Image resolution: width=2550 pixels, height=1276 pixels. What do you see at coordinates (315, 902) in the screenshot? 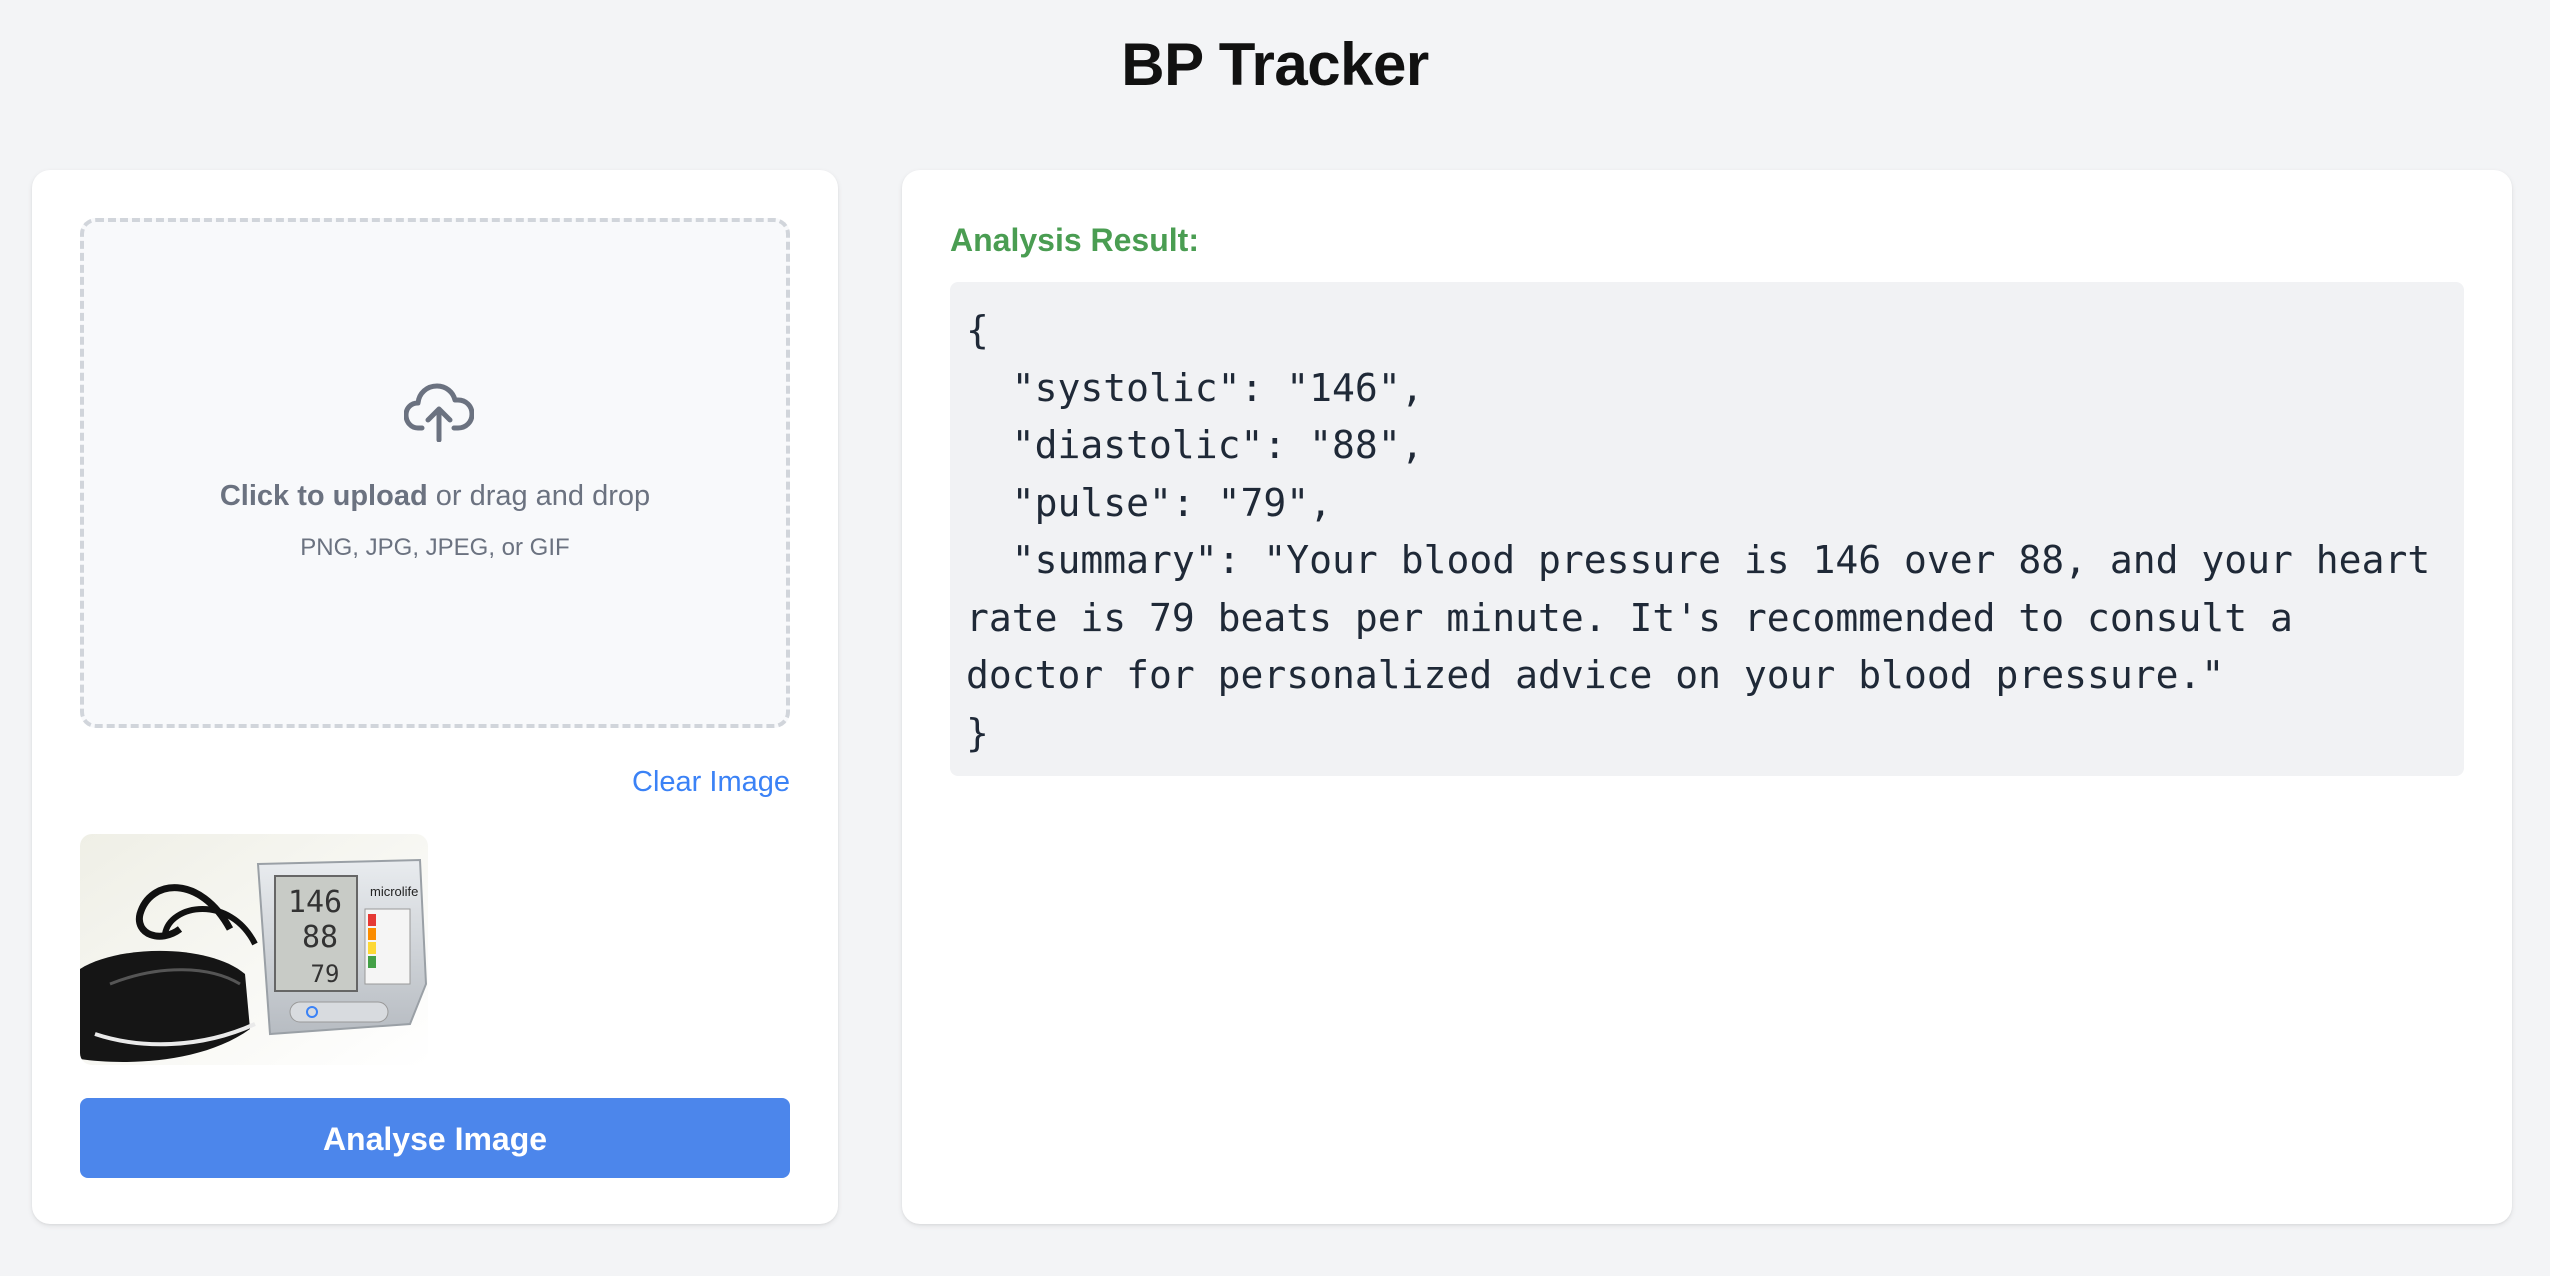
I see `preview-digit-1: 146` at bounding box center [315, 902].